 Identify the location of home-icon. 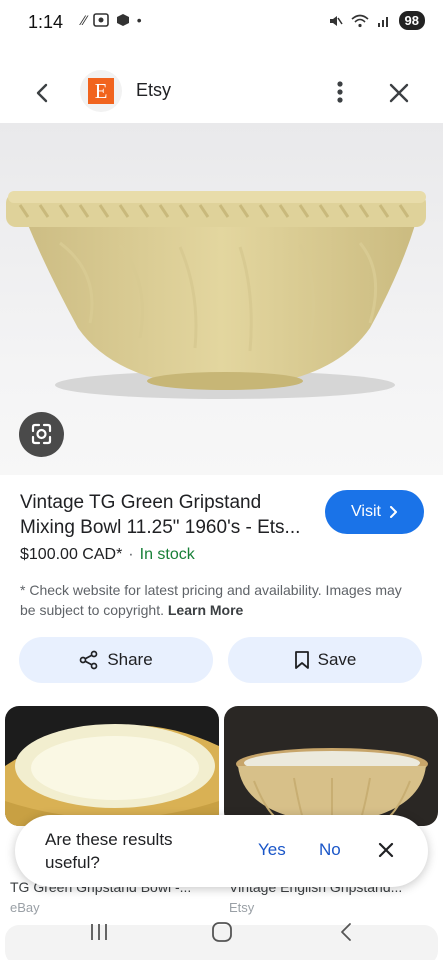
(222, 932).